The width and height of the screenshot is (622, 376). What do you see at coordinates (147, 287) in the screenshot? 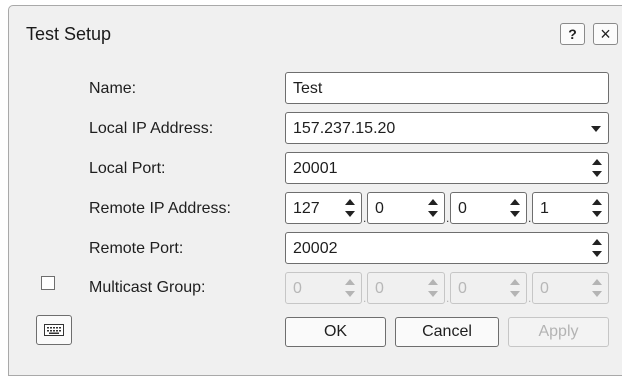
I see `multicast-label: Multicast Group:` at bounding box center [147, 287].